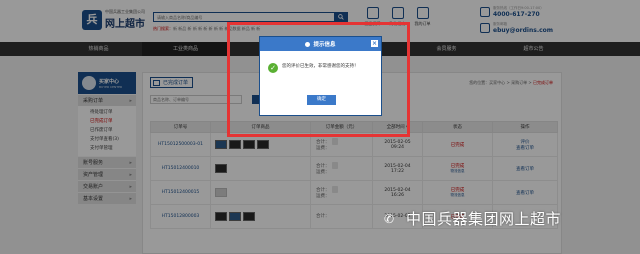 The image size is (640, 254). Describe the element at coordinates (484, 219) in the screenshot. I see `watermark-text: 中国兵器集团网上超市` at that location.